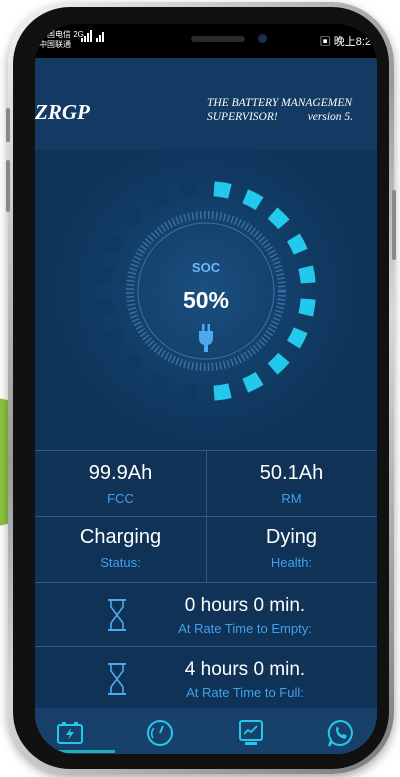  I want to click on brand-logo: ZRGP, so click(62, 112).